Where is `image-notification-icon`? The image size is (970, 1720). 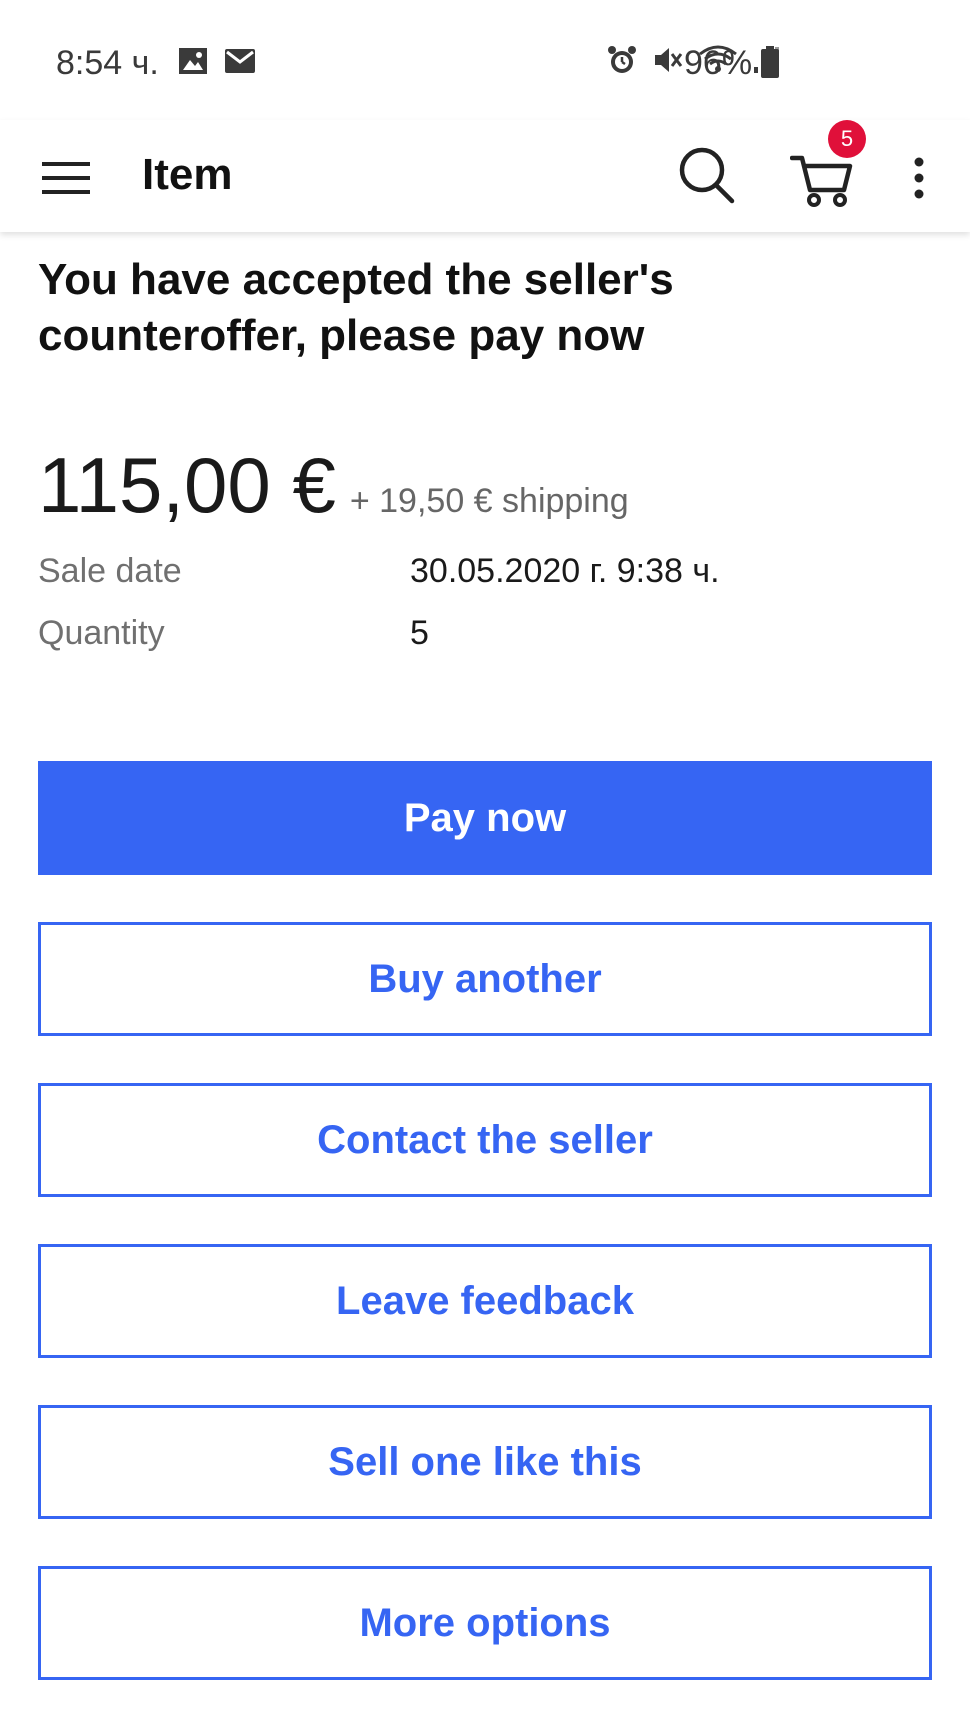 image-notification-icon is located at coordinates (193, 63).